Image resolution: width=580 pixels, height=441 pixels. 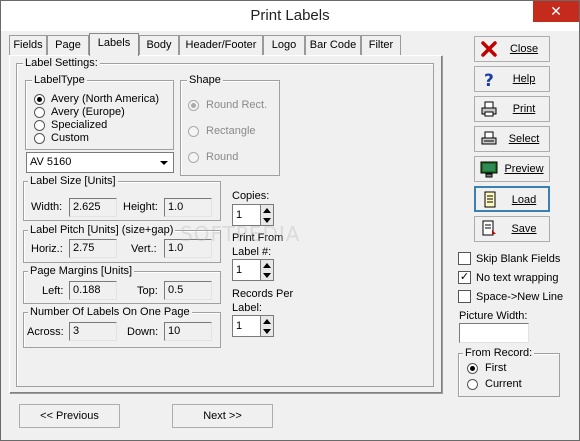 What do you see at coordinates (88, 112) in the screenshot?
I see `label-avery-europe: Avery (Europe)` at bounding box center [88, 112].